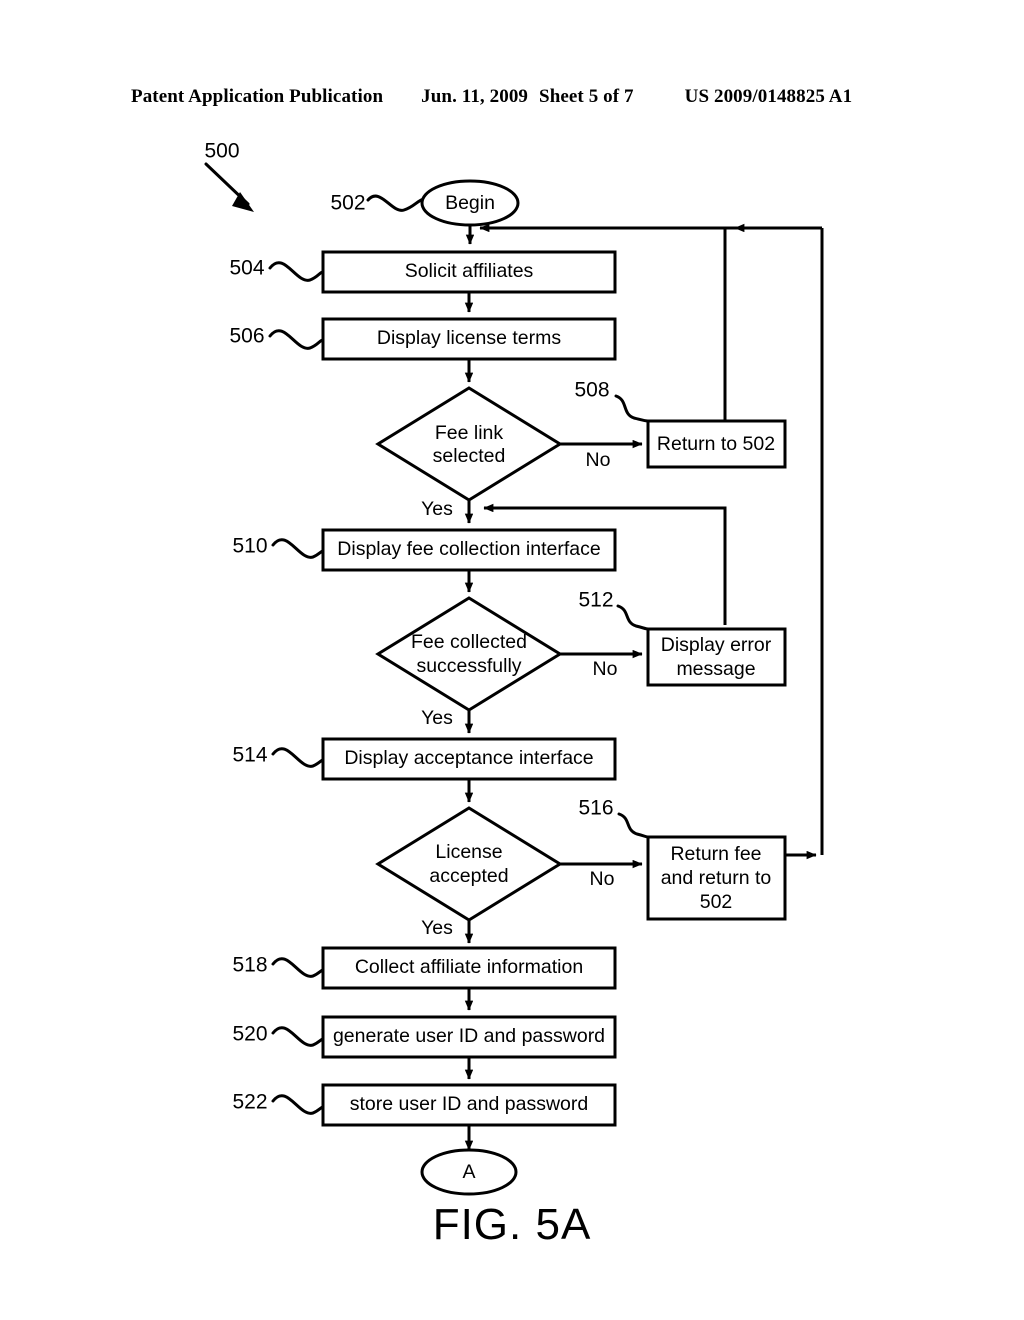 The height and width of the screenshot is (1320, 1024). What do you see at coordinates (469, 1036) in the screenshot?
I see `process-generate-user-id-and-password-label: generate user ID and password` at bounding box center [469, 1036].